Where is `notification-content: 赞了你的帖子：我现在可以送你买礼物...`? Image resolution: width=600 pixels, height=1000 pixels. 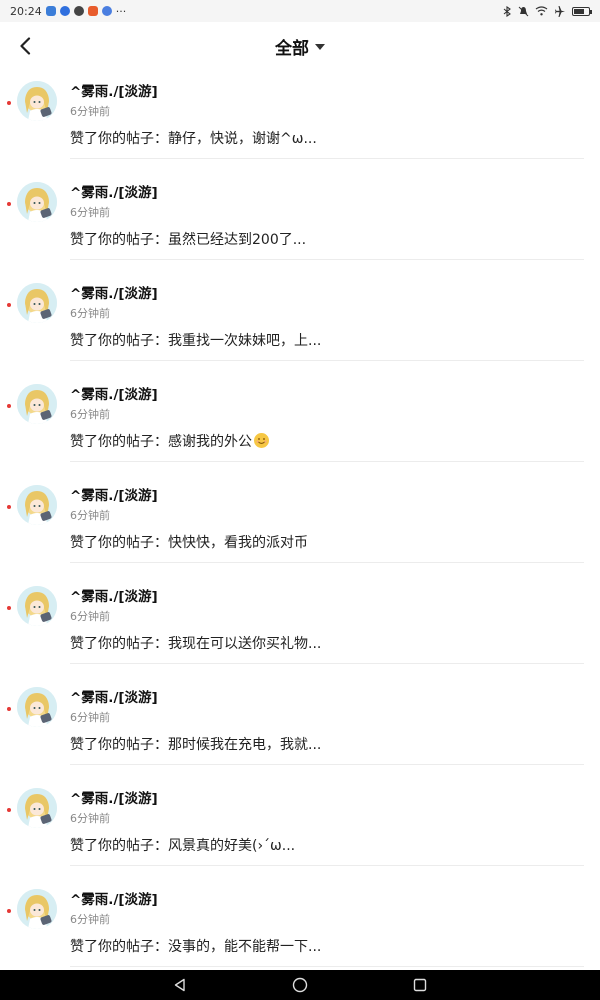 notification-content: 赞了你的帖子：我现在可以送你买礼物... is located at coordinates (195, 643).